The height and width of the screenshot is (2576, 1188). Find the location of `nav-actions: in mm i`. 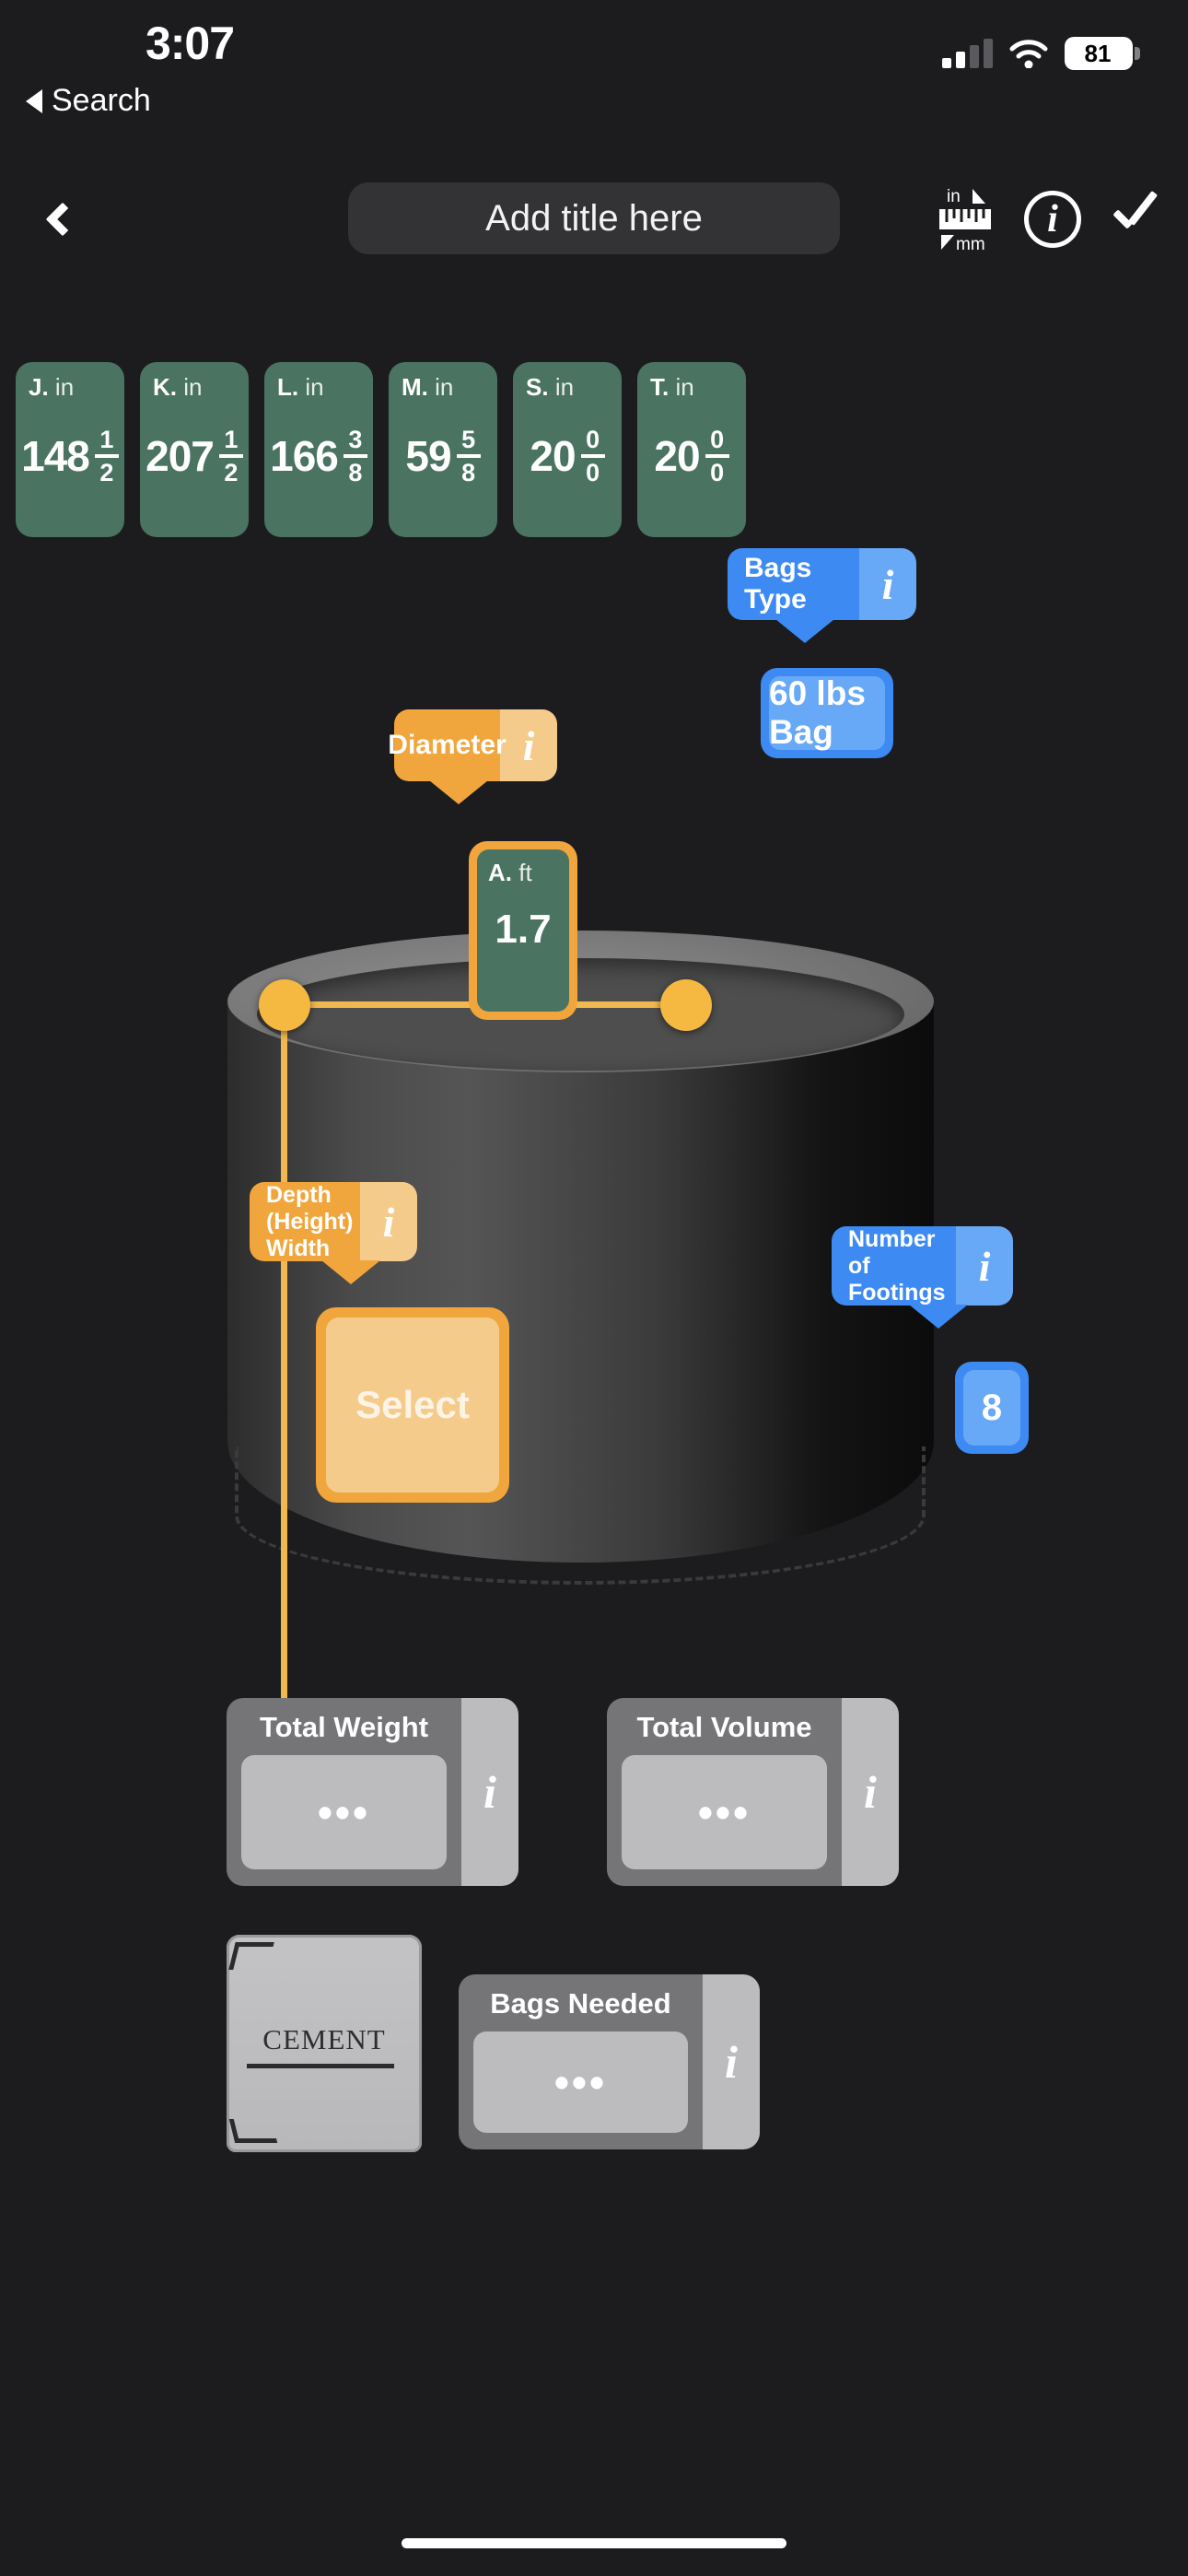

nav-actions: in mm i is located at coordinates (1047, 219).